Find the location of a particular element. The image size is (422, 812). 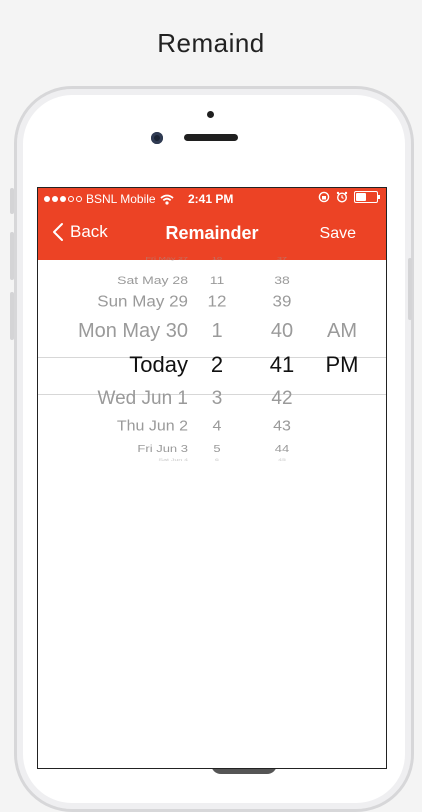

hour-option: 1 is located at coordinates (216, 331).